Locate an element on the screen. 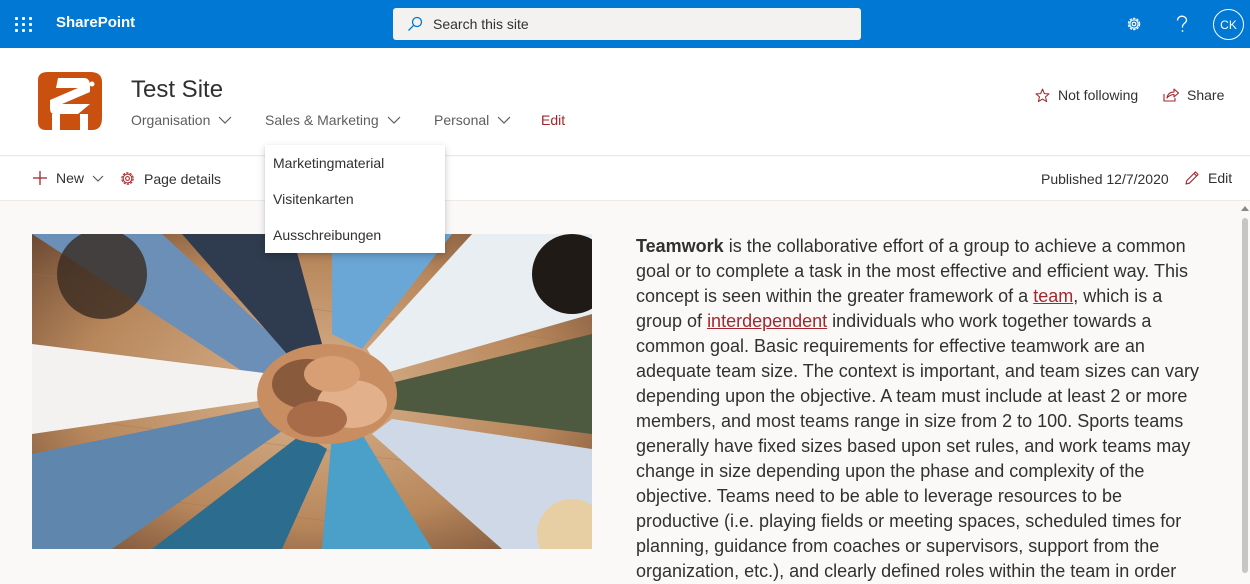 The width and height of the screenshot is (1250, 584). nav-item-label: Organisation is located at coordinates (171, 120).